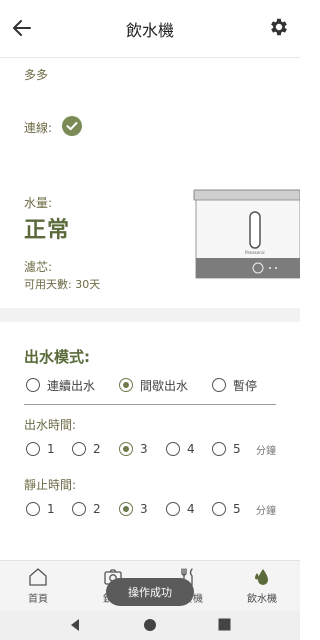  What do you see at coordinates (75, 625) in the screenshot?
I see `nav-back-icon` at bounding box center [75, 625].